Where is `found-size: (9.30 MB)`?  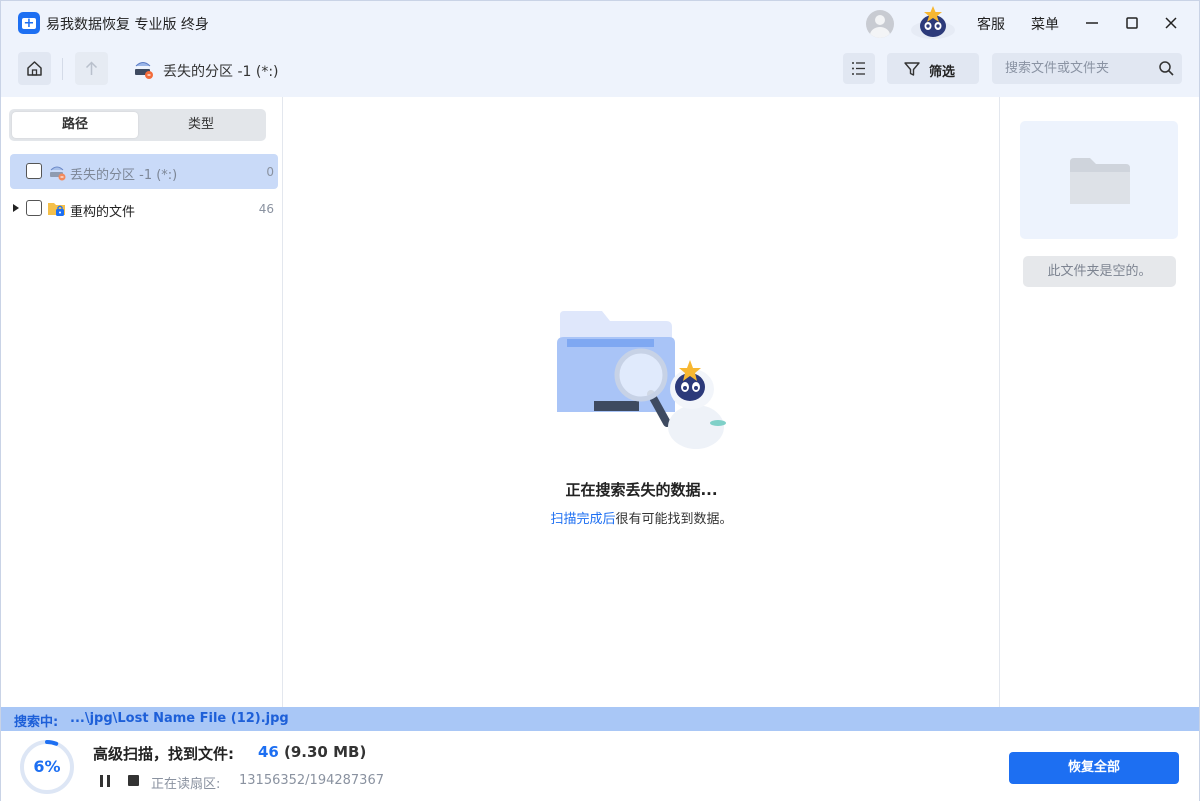
found-size: (9.30 MB) is located at coordinates (325, 752).